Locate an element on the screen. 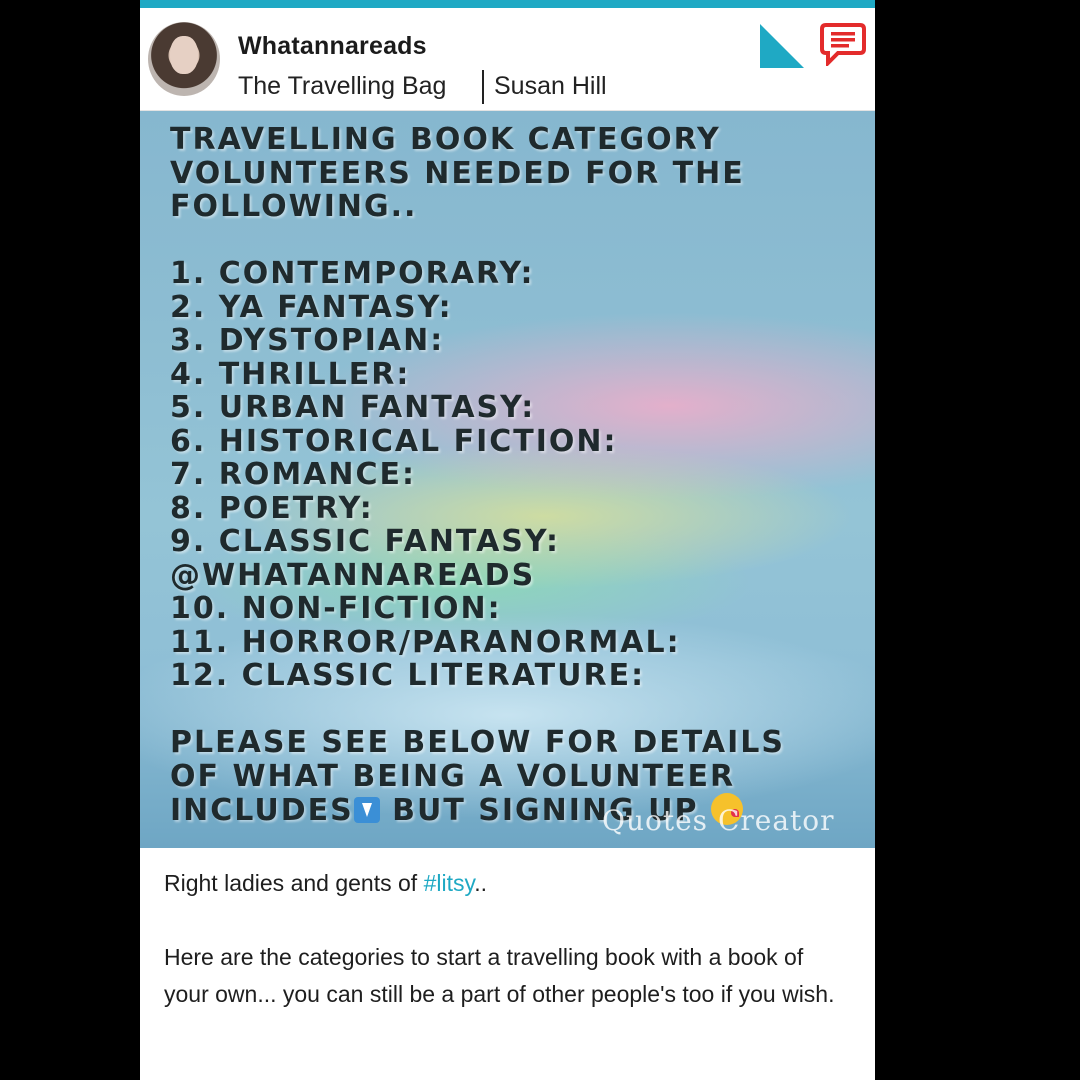  poster-line: PLEASE SEE BELOW FOR DETAILS is located at coordinates (478, 742).